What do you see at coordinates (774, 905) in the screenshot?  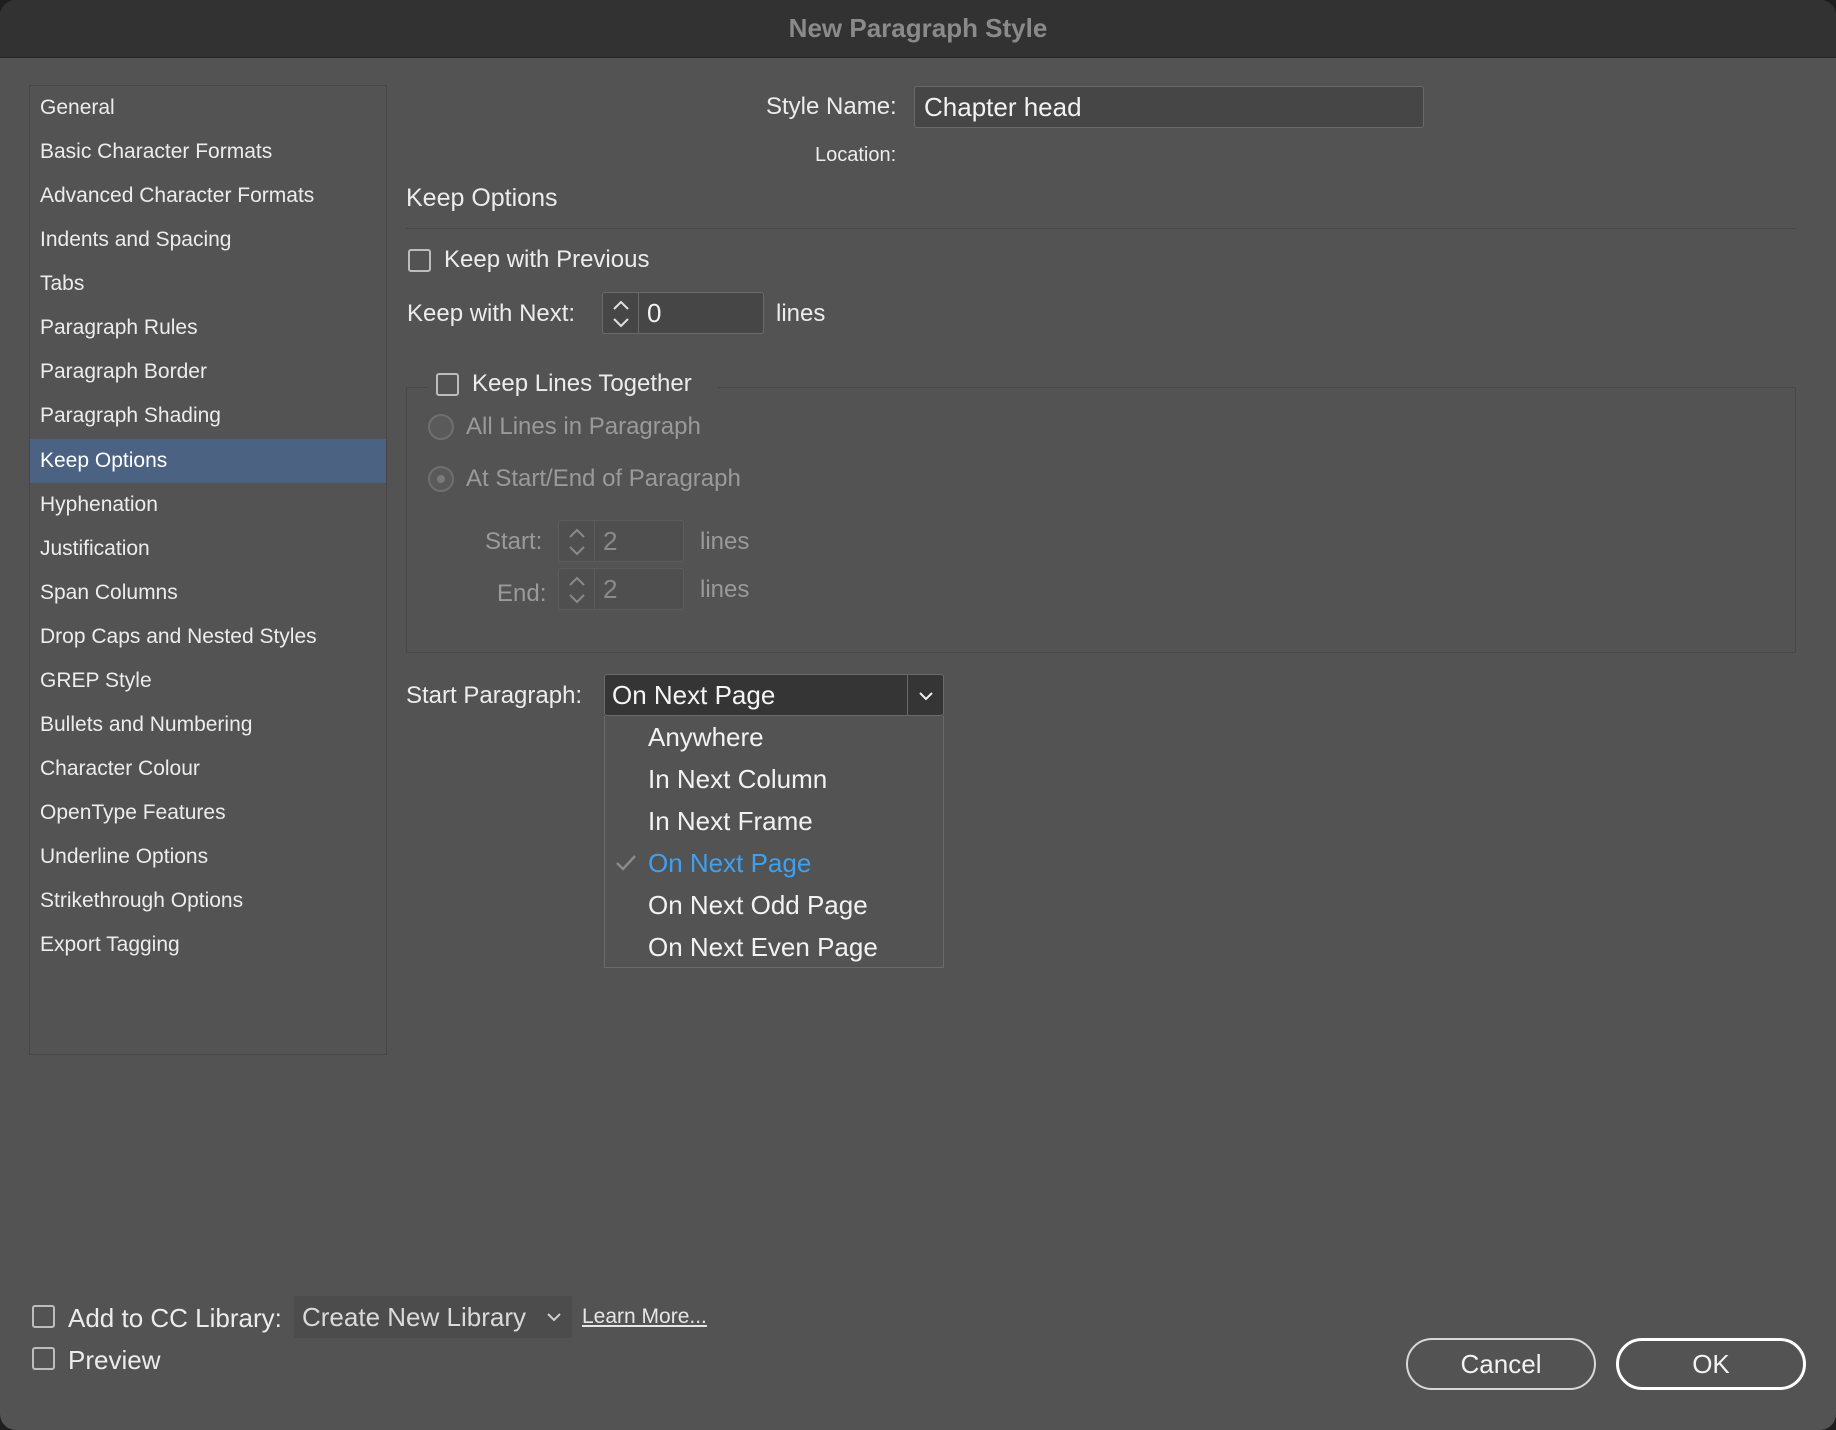 I see `menu-item-on-next-odd-page: On Next Odd Page` at bounding box center [774, 905].